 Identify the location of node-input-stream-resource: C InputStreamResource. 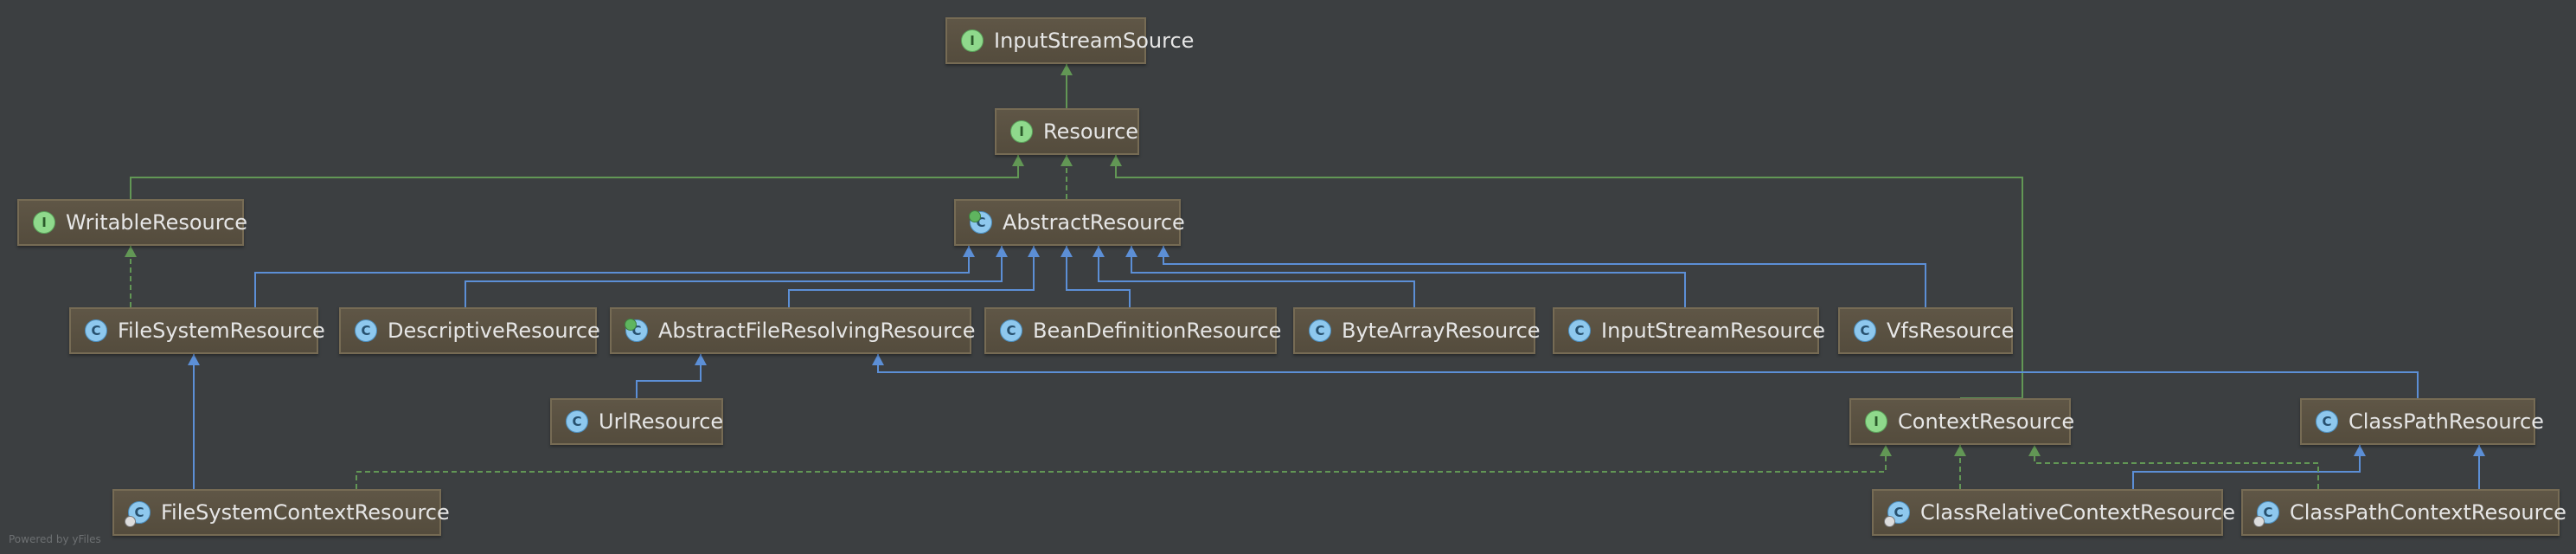
(1689, 330).